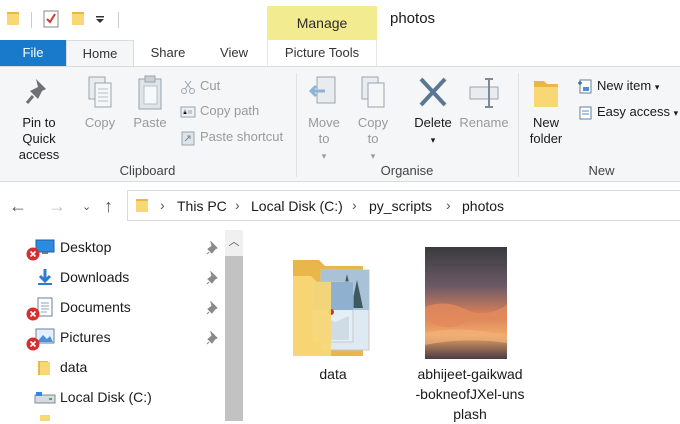 Image resolution: width=680 pixels, height=424 pixels. What do you see at coordinates (676, 113) in the screenshot?
I see `easy-access-chevron-icon: ▾` at bounding box center [676, 113].